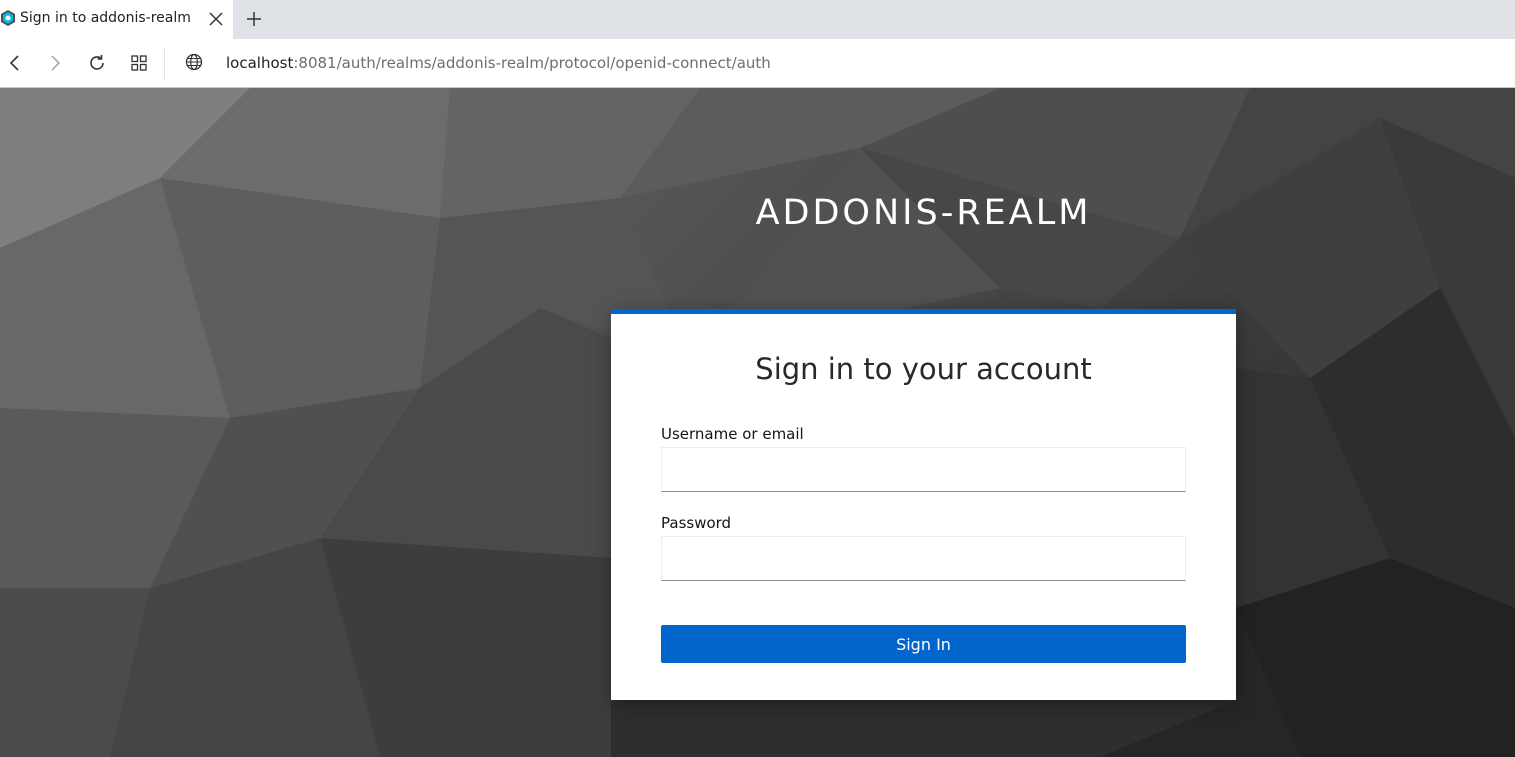 The height and width of the screenshot is (757, 1515). I want to click on tab-title: Sign in to addonis-realm, so click(105, 18).